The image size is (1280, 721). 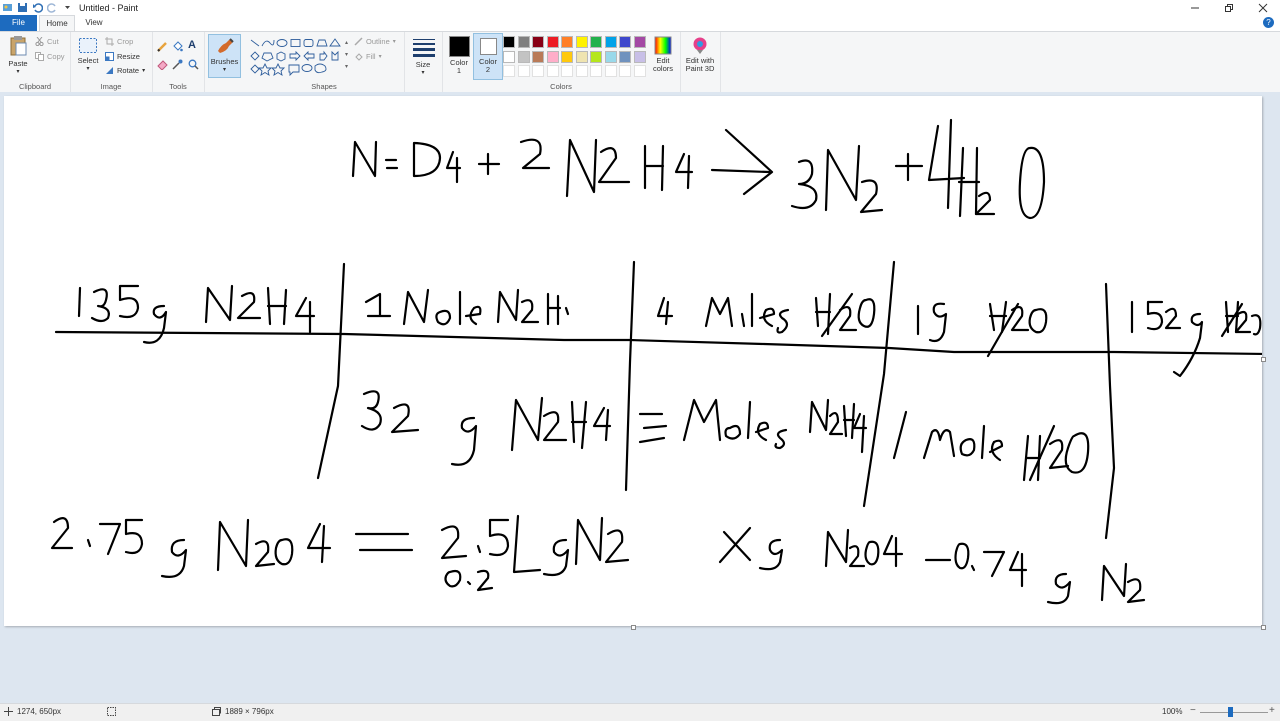 I want to click on help-icon: ?, so click(x=1268, y=22).